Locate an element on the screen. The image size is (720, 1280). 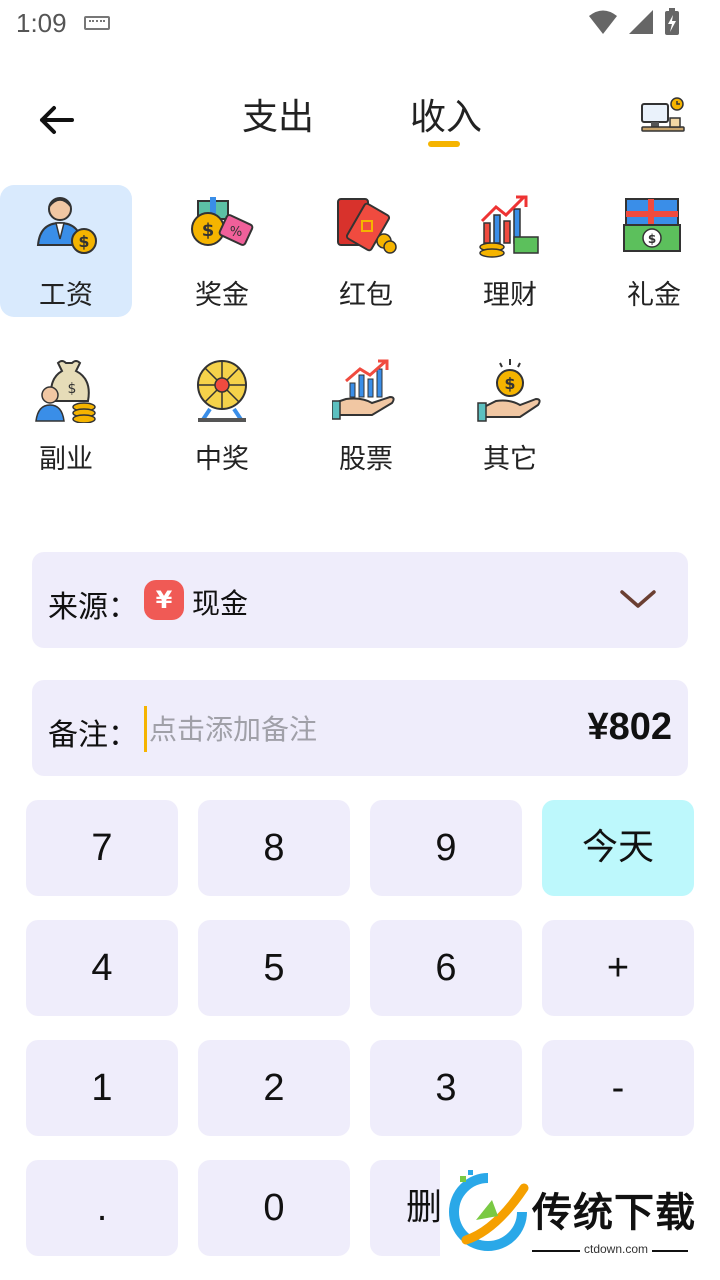
tab-income: 收入 is located at coordinates (446, 114).